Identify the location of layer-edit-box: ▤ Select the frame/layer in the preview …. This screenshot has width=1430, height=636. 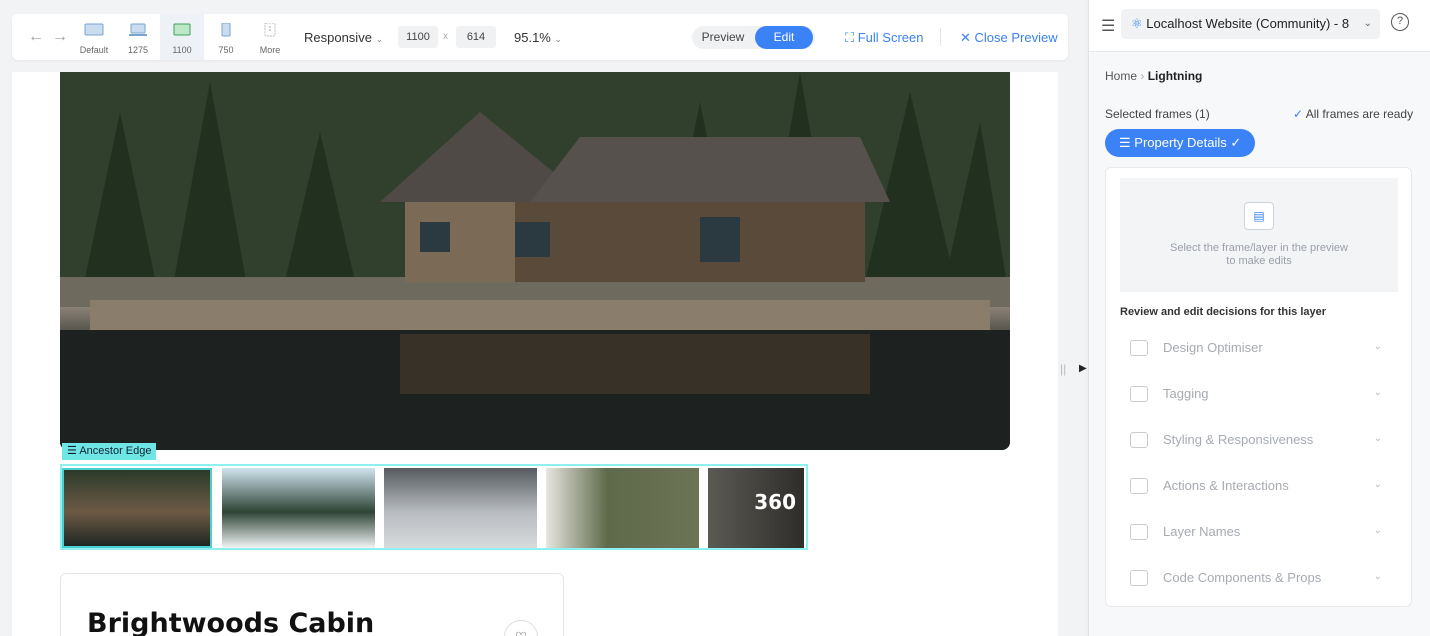
(1258, 387).